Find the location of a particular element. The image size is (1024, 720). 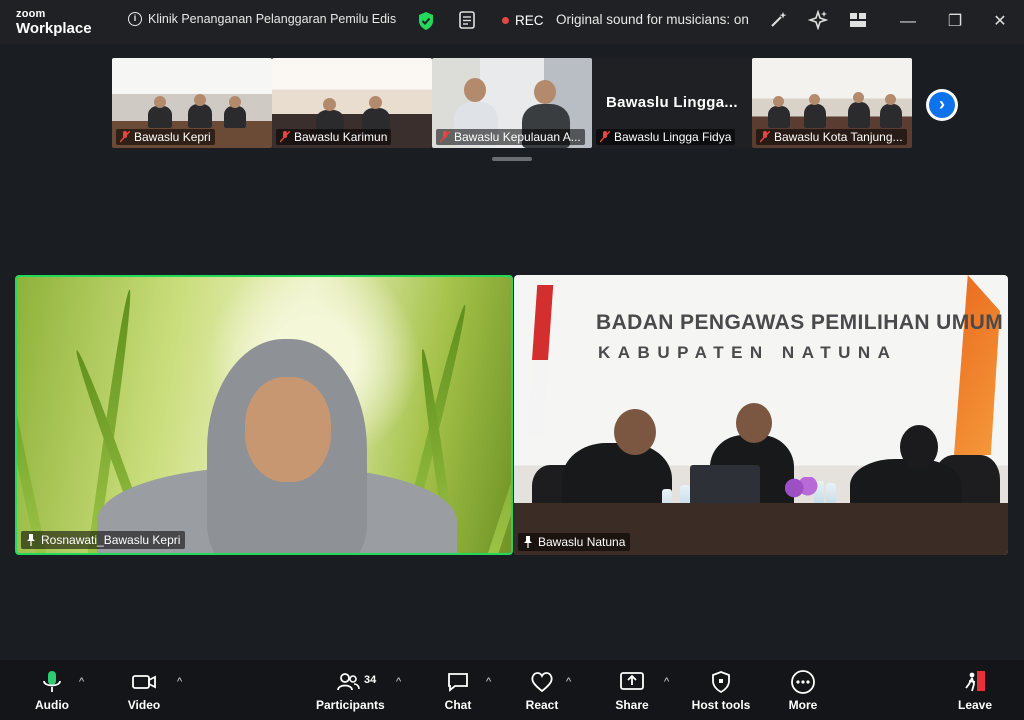

leave-button: Leave is located at coordinates (975, 691).